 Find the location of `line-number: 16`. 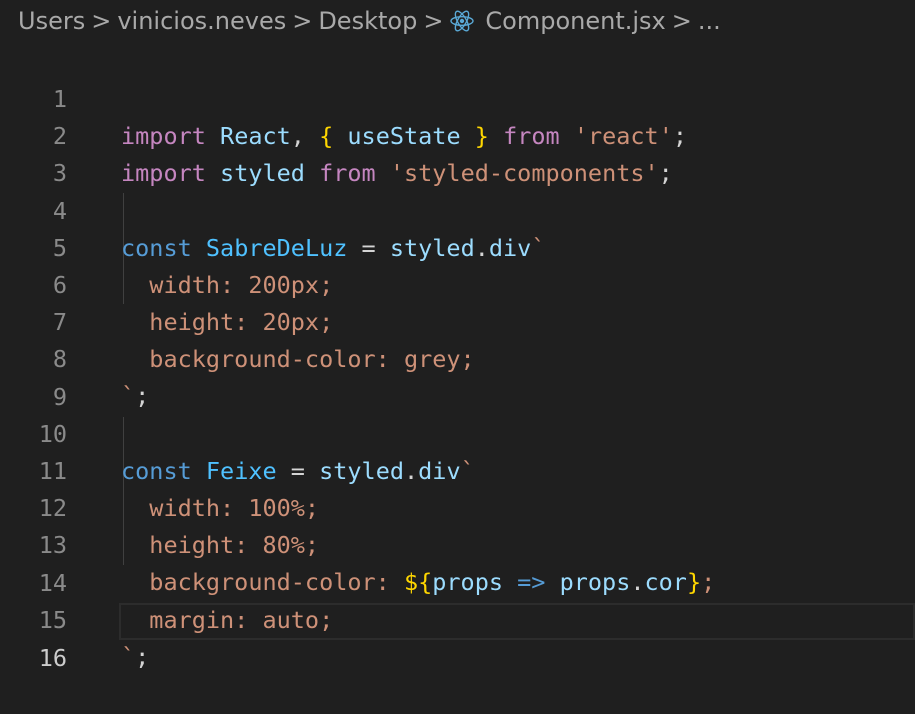

line-number: 16 is located at coordinates (52, 658).